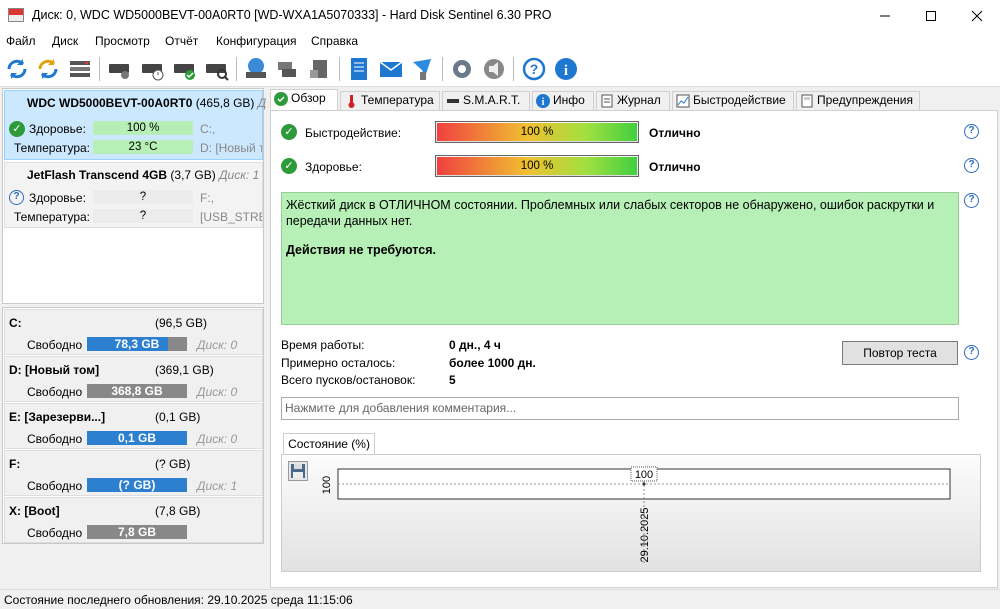 The image size is (1000, 609). Describe the element at coordinates (217, 439) in the screenshot. I see `volume-disk: Диск: 0` at that location.